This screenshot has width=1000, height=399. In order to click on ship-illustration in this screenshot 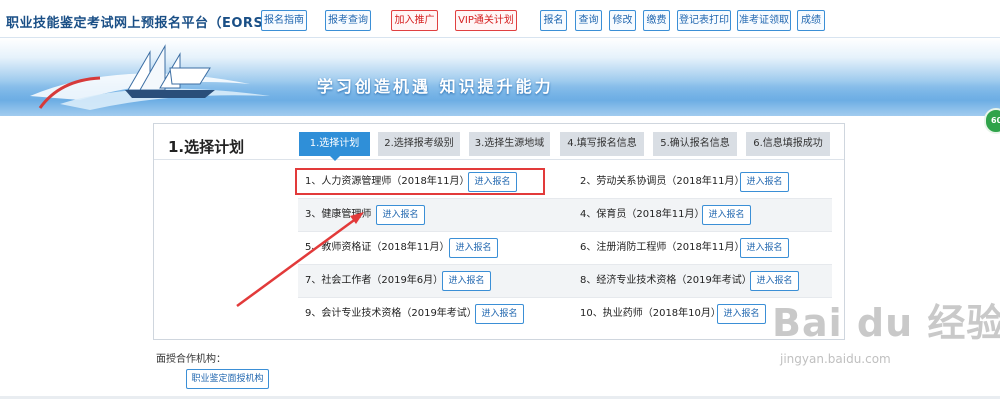, I will do `click(150, 77)`.